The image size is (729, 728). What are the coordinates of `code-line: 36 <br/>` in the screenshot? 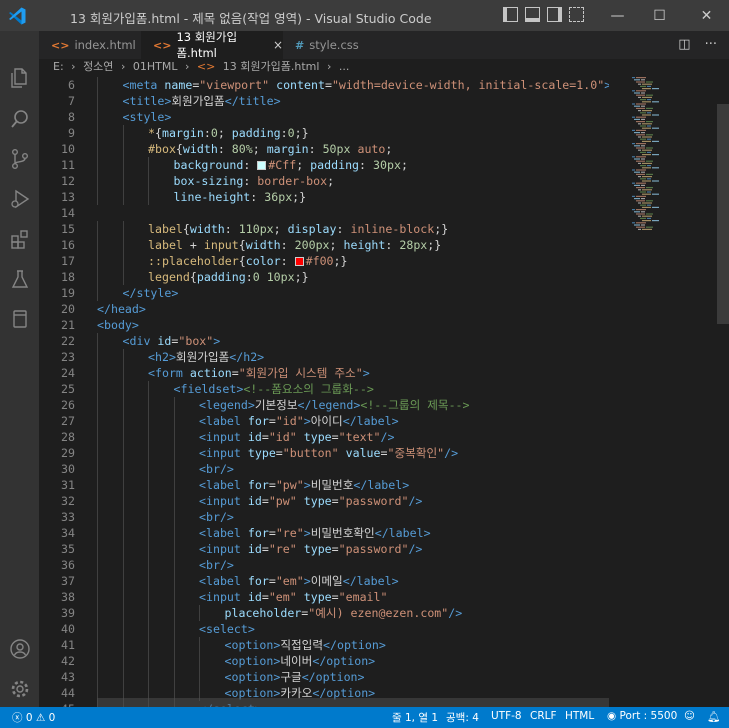 It's located at (324, 565).